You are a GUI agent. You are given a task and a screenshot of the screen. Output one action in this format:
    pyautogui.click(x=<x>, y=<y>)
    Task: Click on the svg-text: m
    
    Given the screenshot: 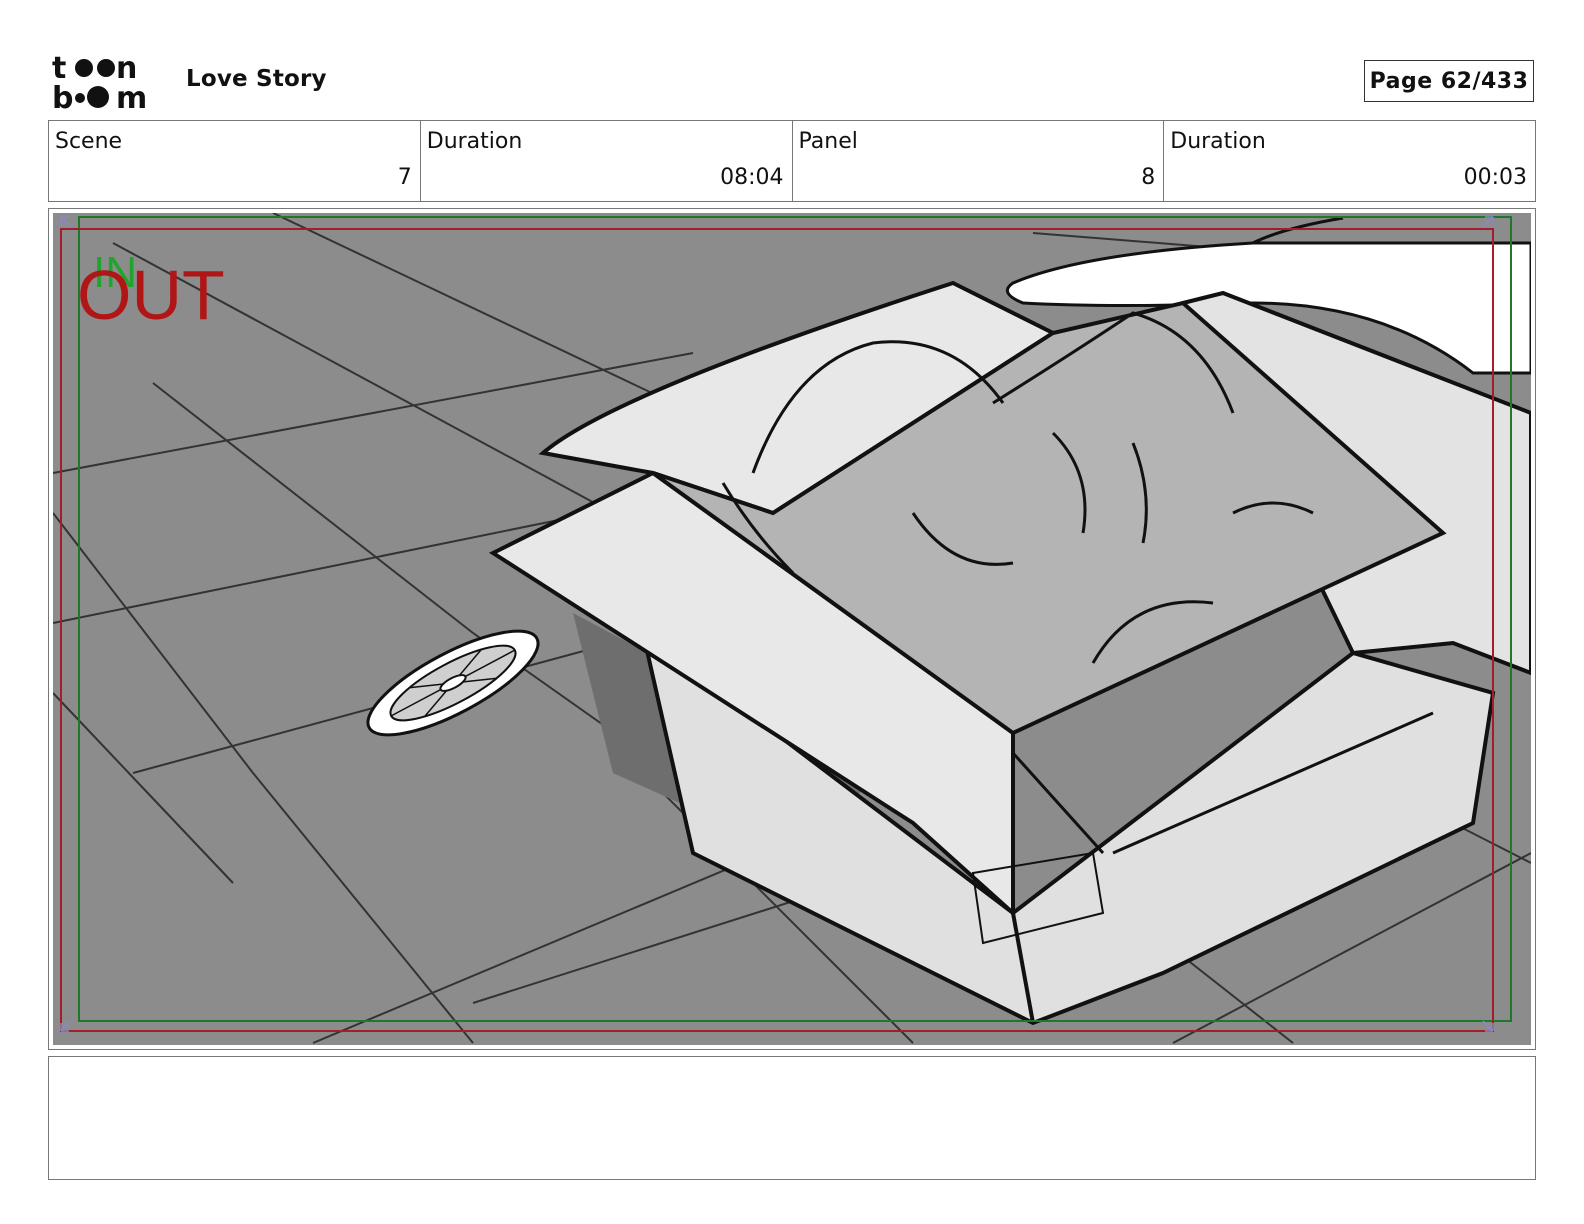 What is the action you would take?
    pyautogui.click(x=131, y=96)
    